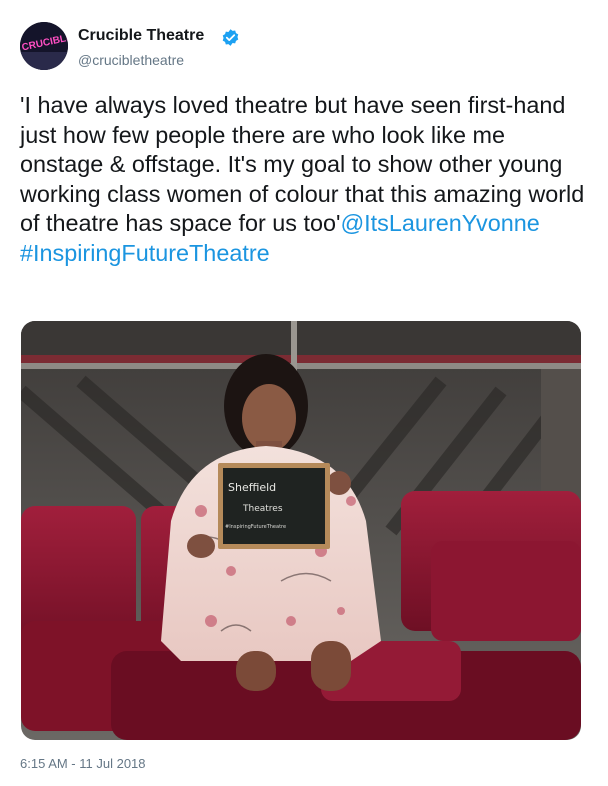 The image size is (608, 786). What do you see at coordinates (141, 36) in the screenshot?
I see `display-name: Crucible Theatre` at bounding box center [141, 36].